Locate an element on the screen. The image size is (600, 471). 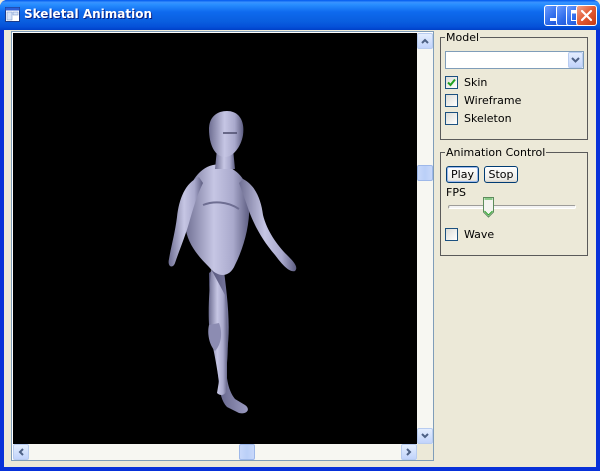
scroll-right-button is located at coordinates (409, 452).